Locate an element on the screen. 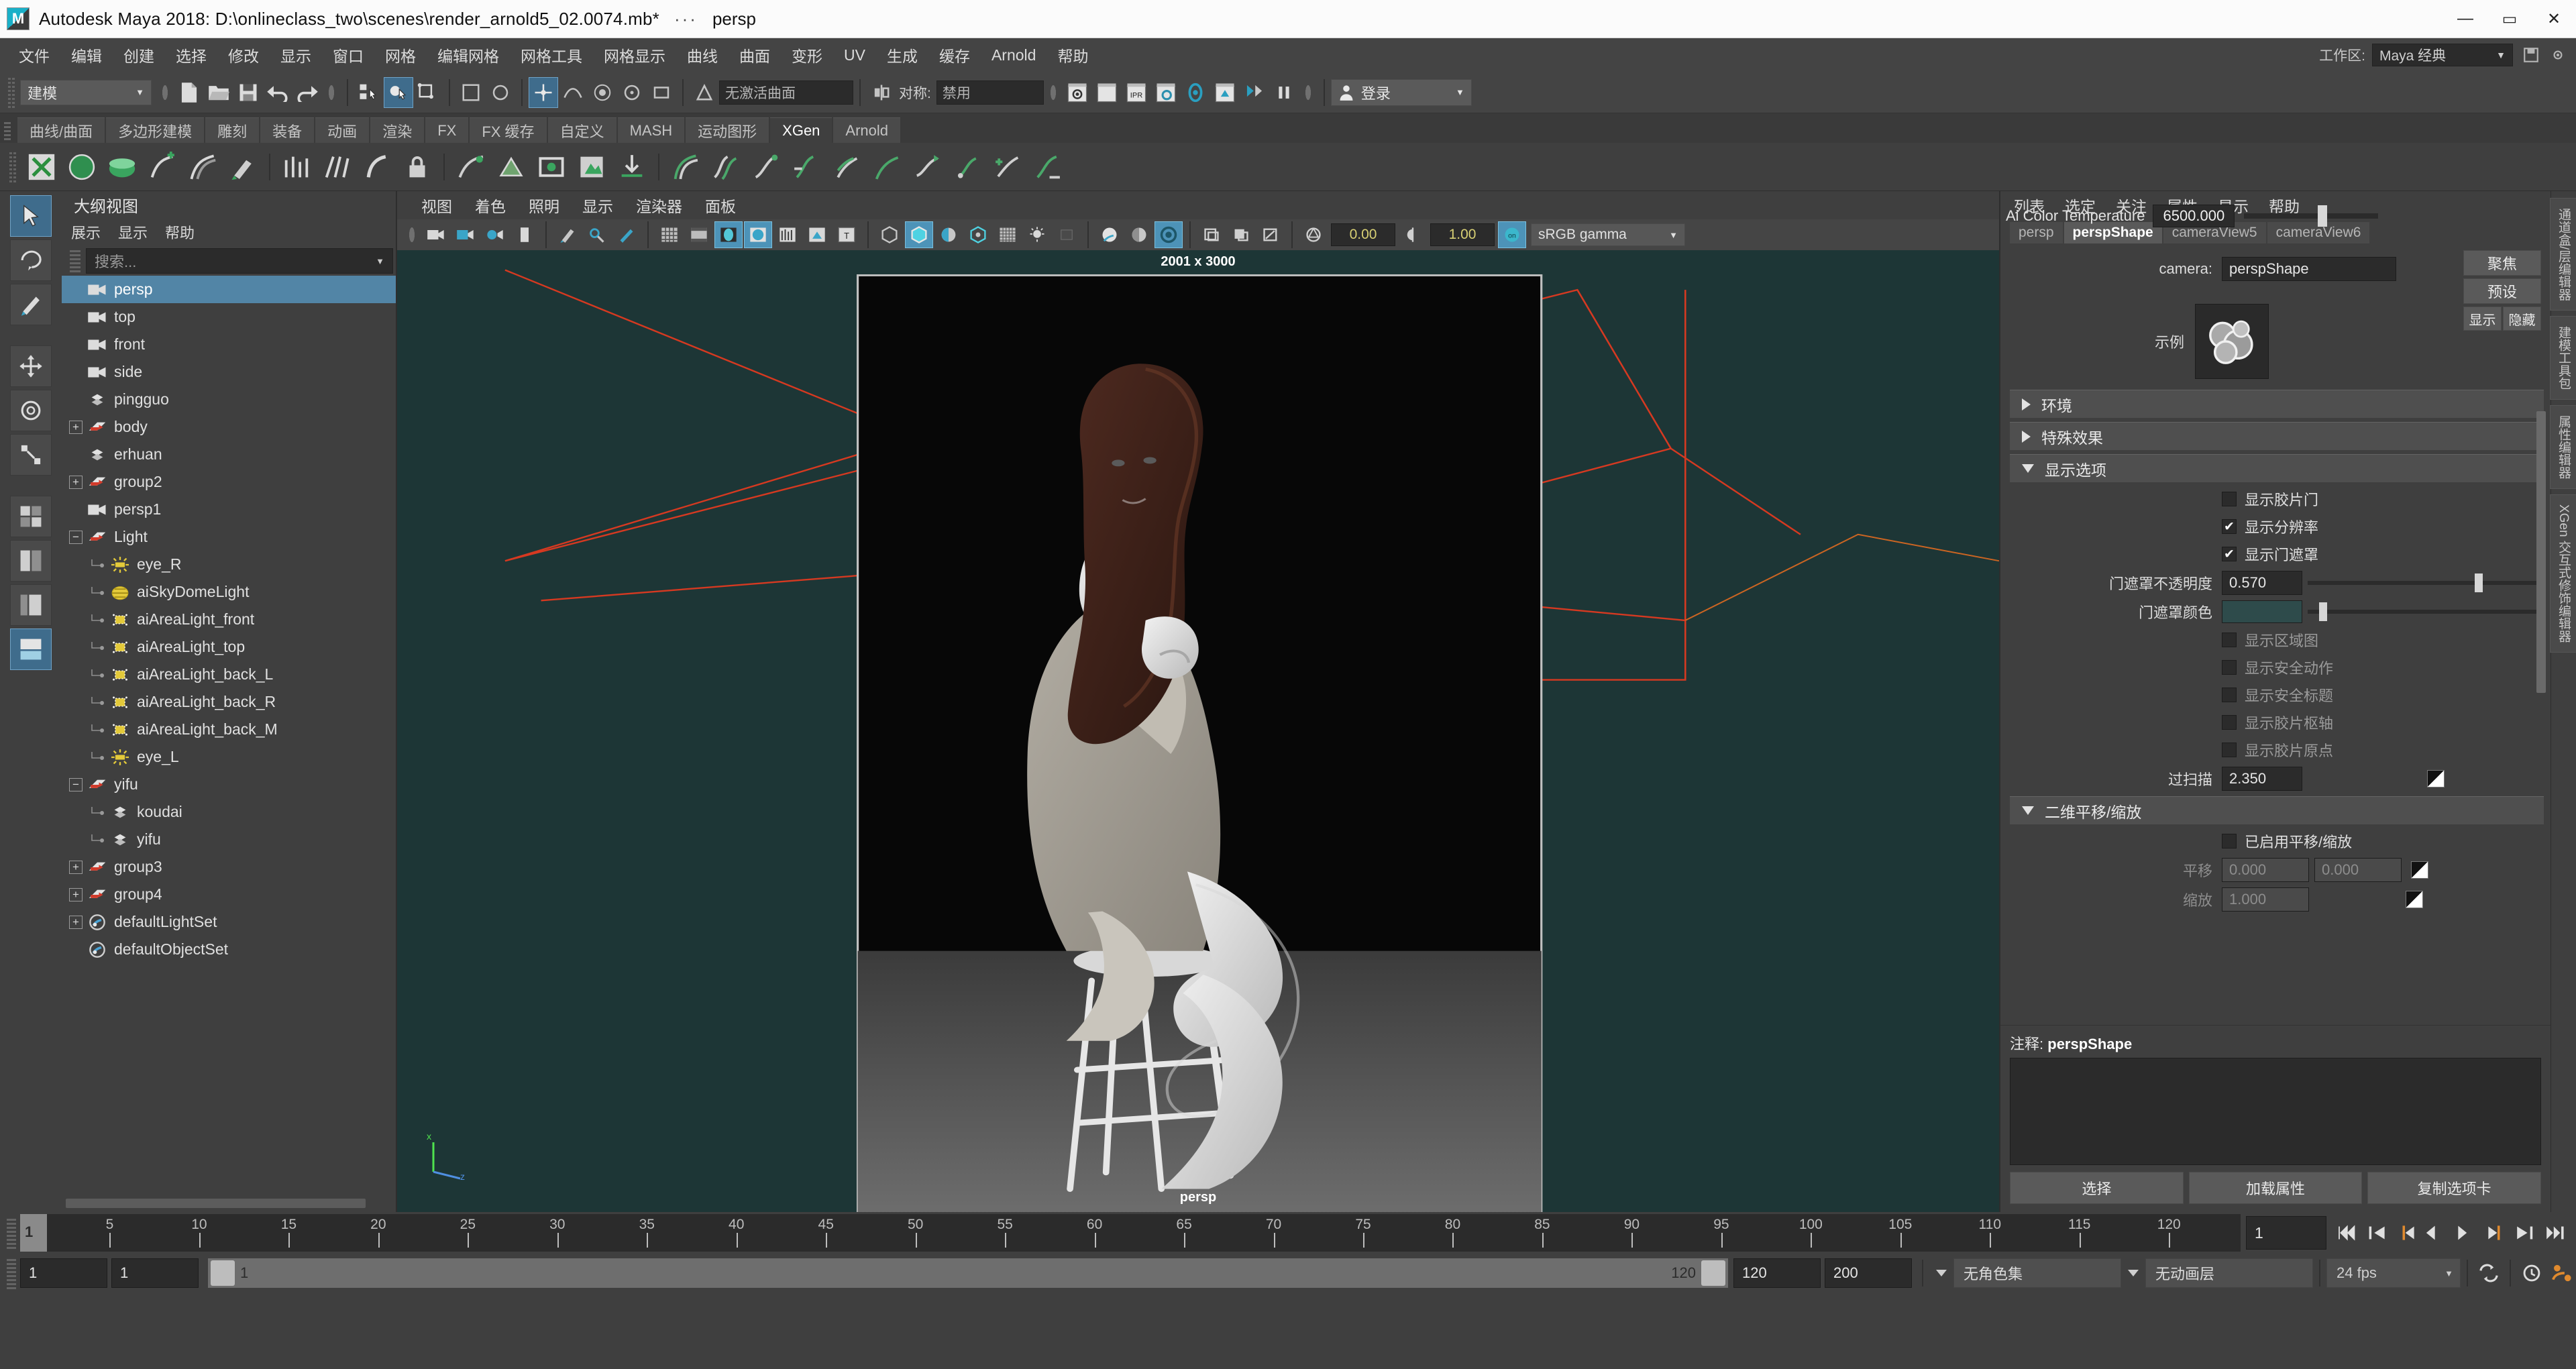 The height and width of the screenshot is (1369, 2576). checkbox-show-safe-title is located at coordinates (2229, 695).